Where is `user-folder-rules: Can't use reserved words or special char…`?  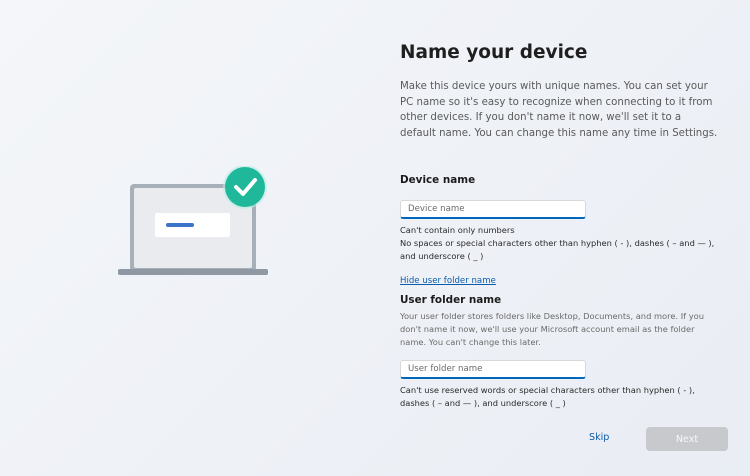 user-folder-rules: Can't use reserved words or special char… is located at coordinates (547, 396).